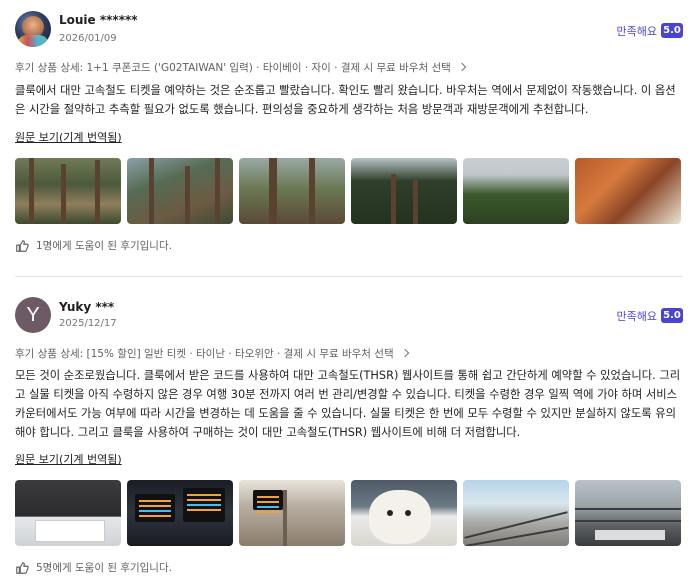 This screenshot has height=584, width=697. What do you see at coordinates (636, 316) in the screenshot?
I see `satisfaction-label: 만족해요` at bounding box center [636, 316].